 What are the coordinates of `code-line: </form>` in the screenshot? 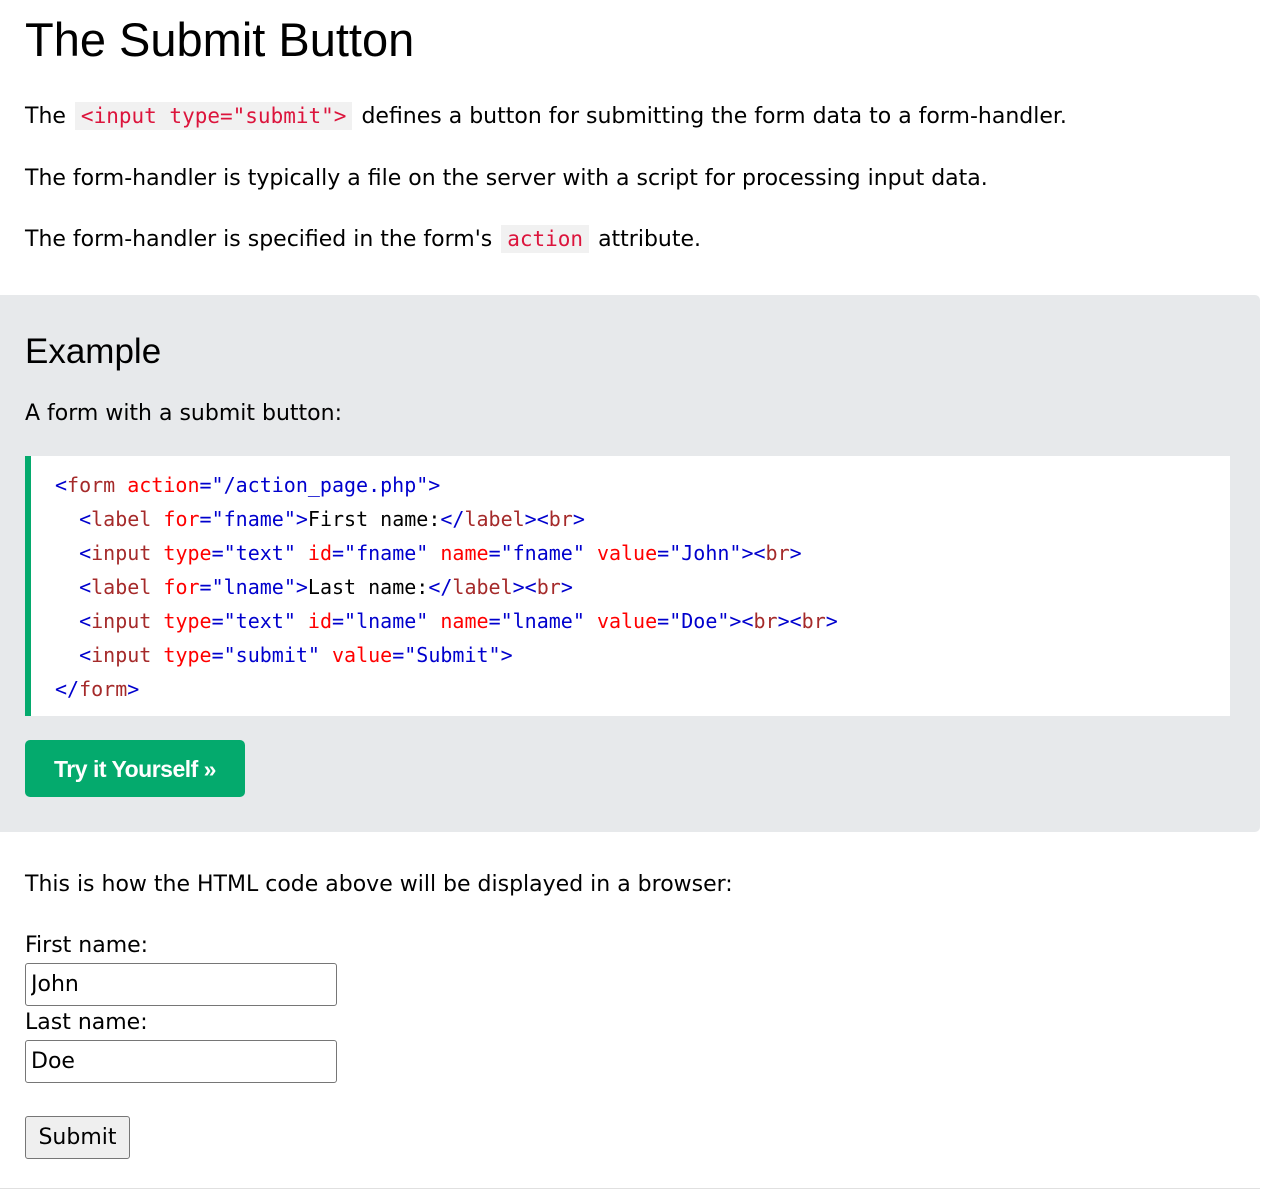 It's located at (97, 689).